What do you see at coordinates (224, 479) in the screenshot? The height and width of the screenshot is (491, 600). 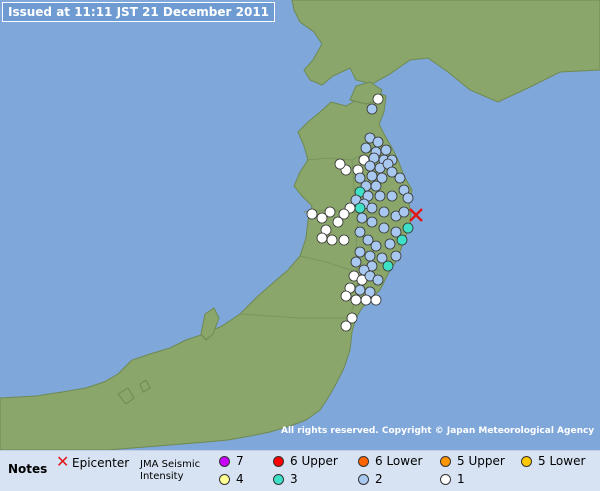 I see `intensity-4-swatch` at bounding box center [224, 479].